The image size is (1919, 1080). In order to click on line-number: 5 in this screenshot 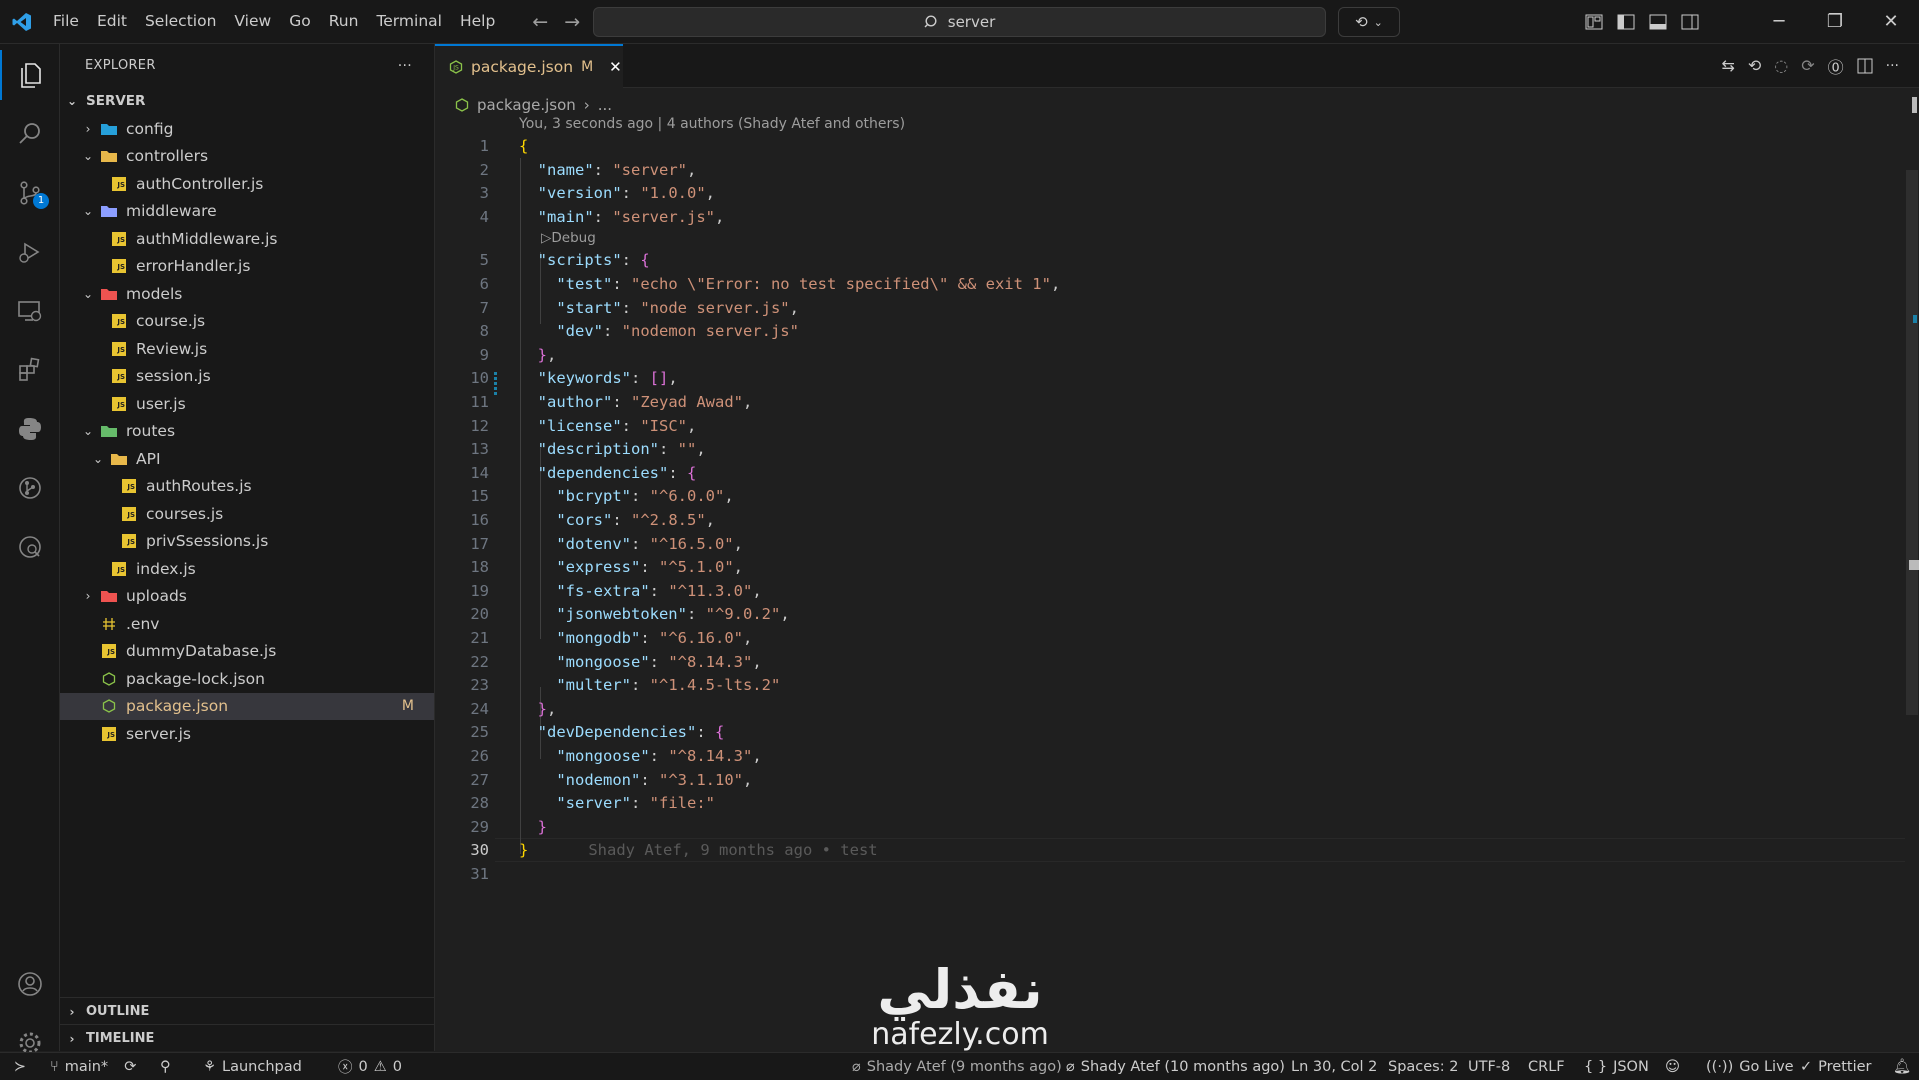, I will do `click(484, 260)`.